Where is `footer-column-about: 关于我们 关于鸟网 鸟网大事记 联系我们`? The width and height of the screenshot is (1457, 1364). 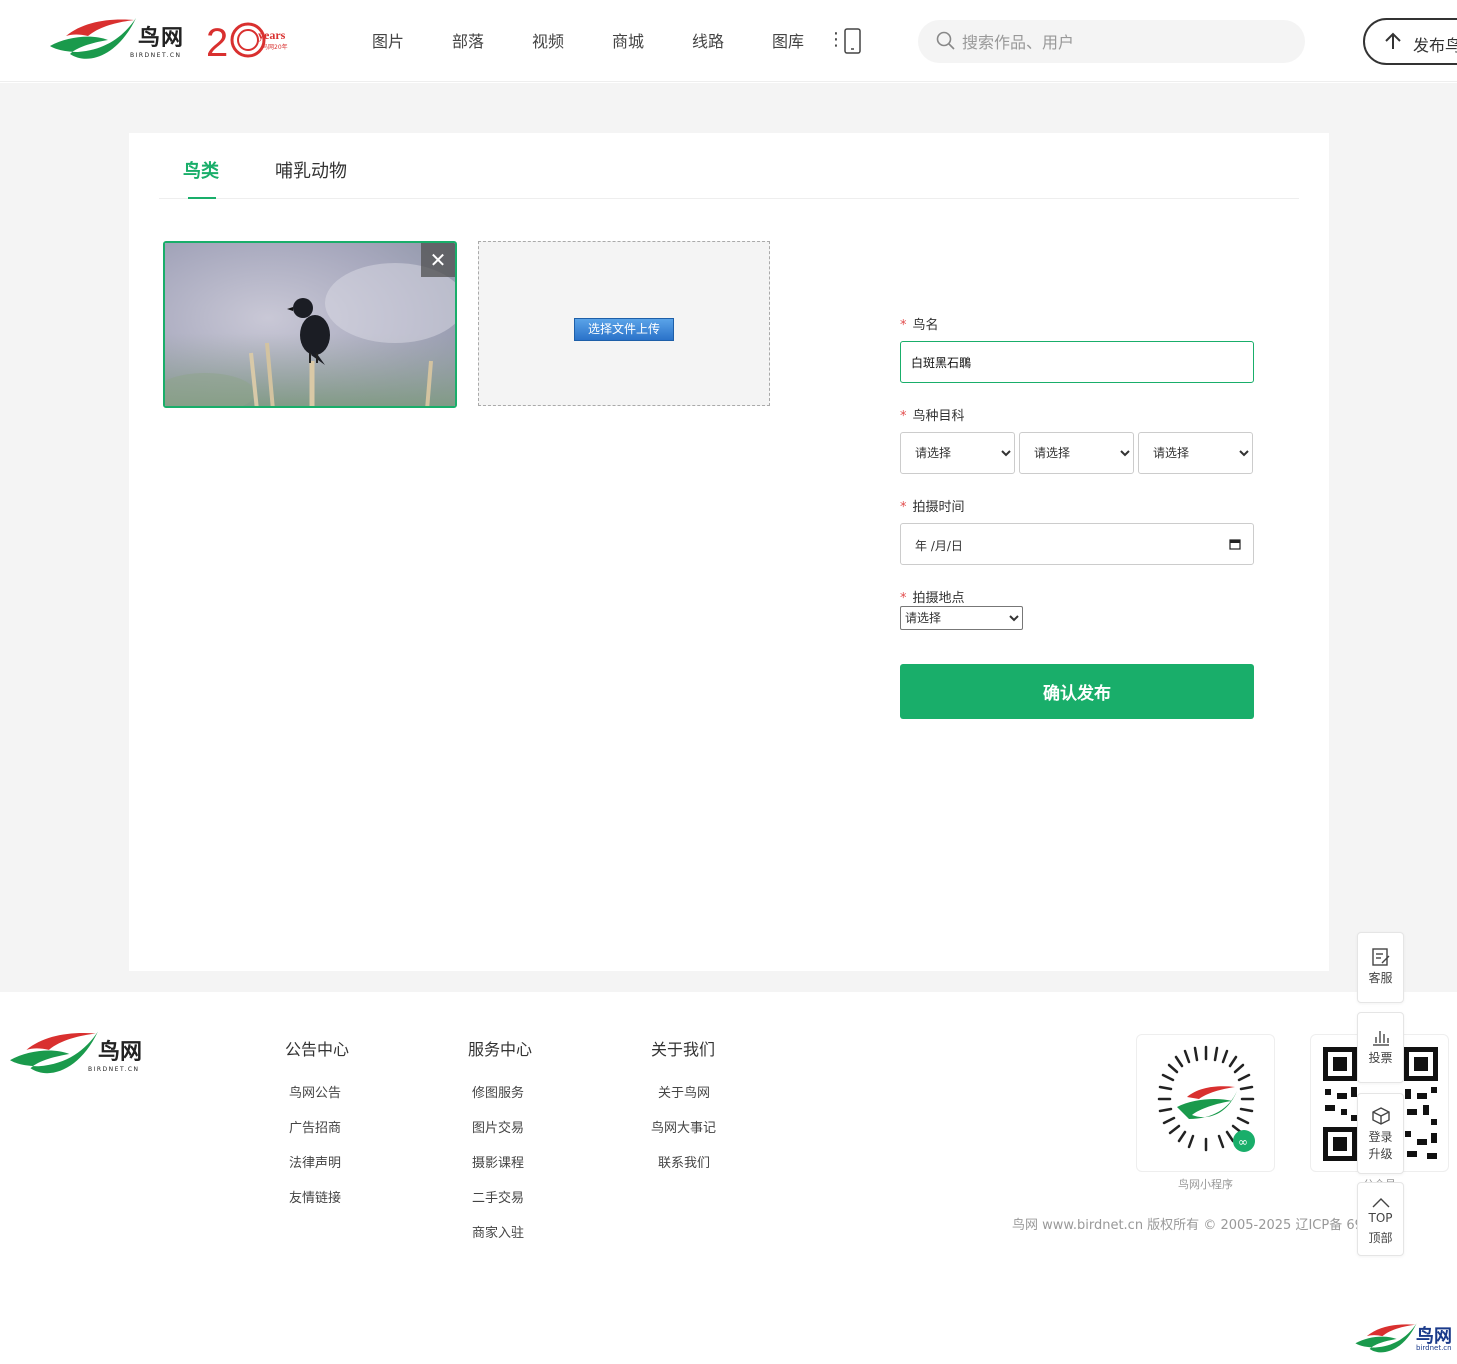 footer-column-about: 关于我们 关于鸟网 鸟网大事记 联系我们 is located at coordinates (683, 1111).